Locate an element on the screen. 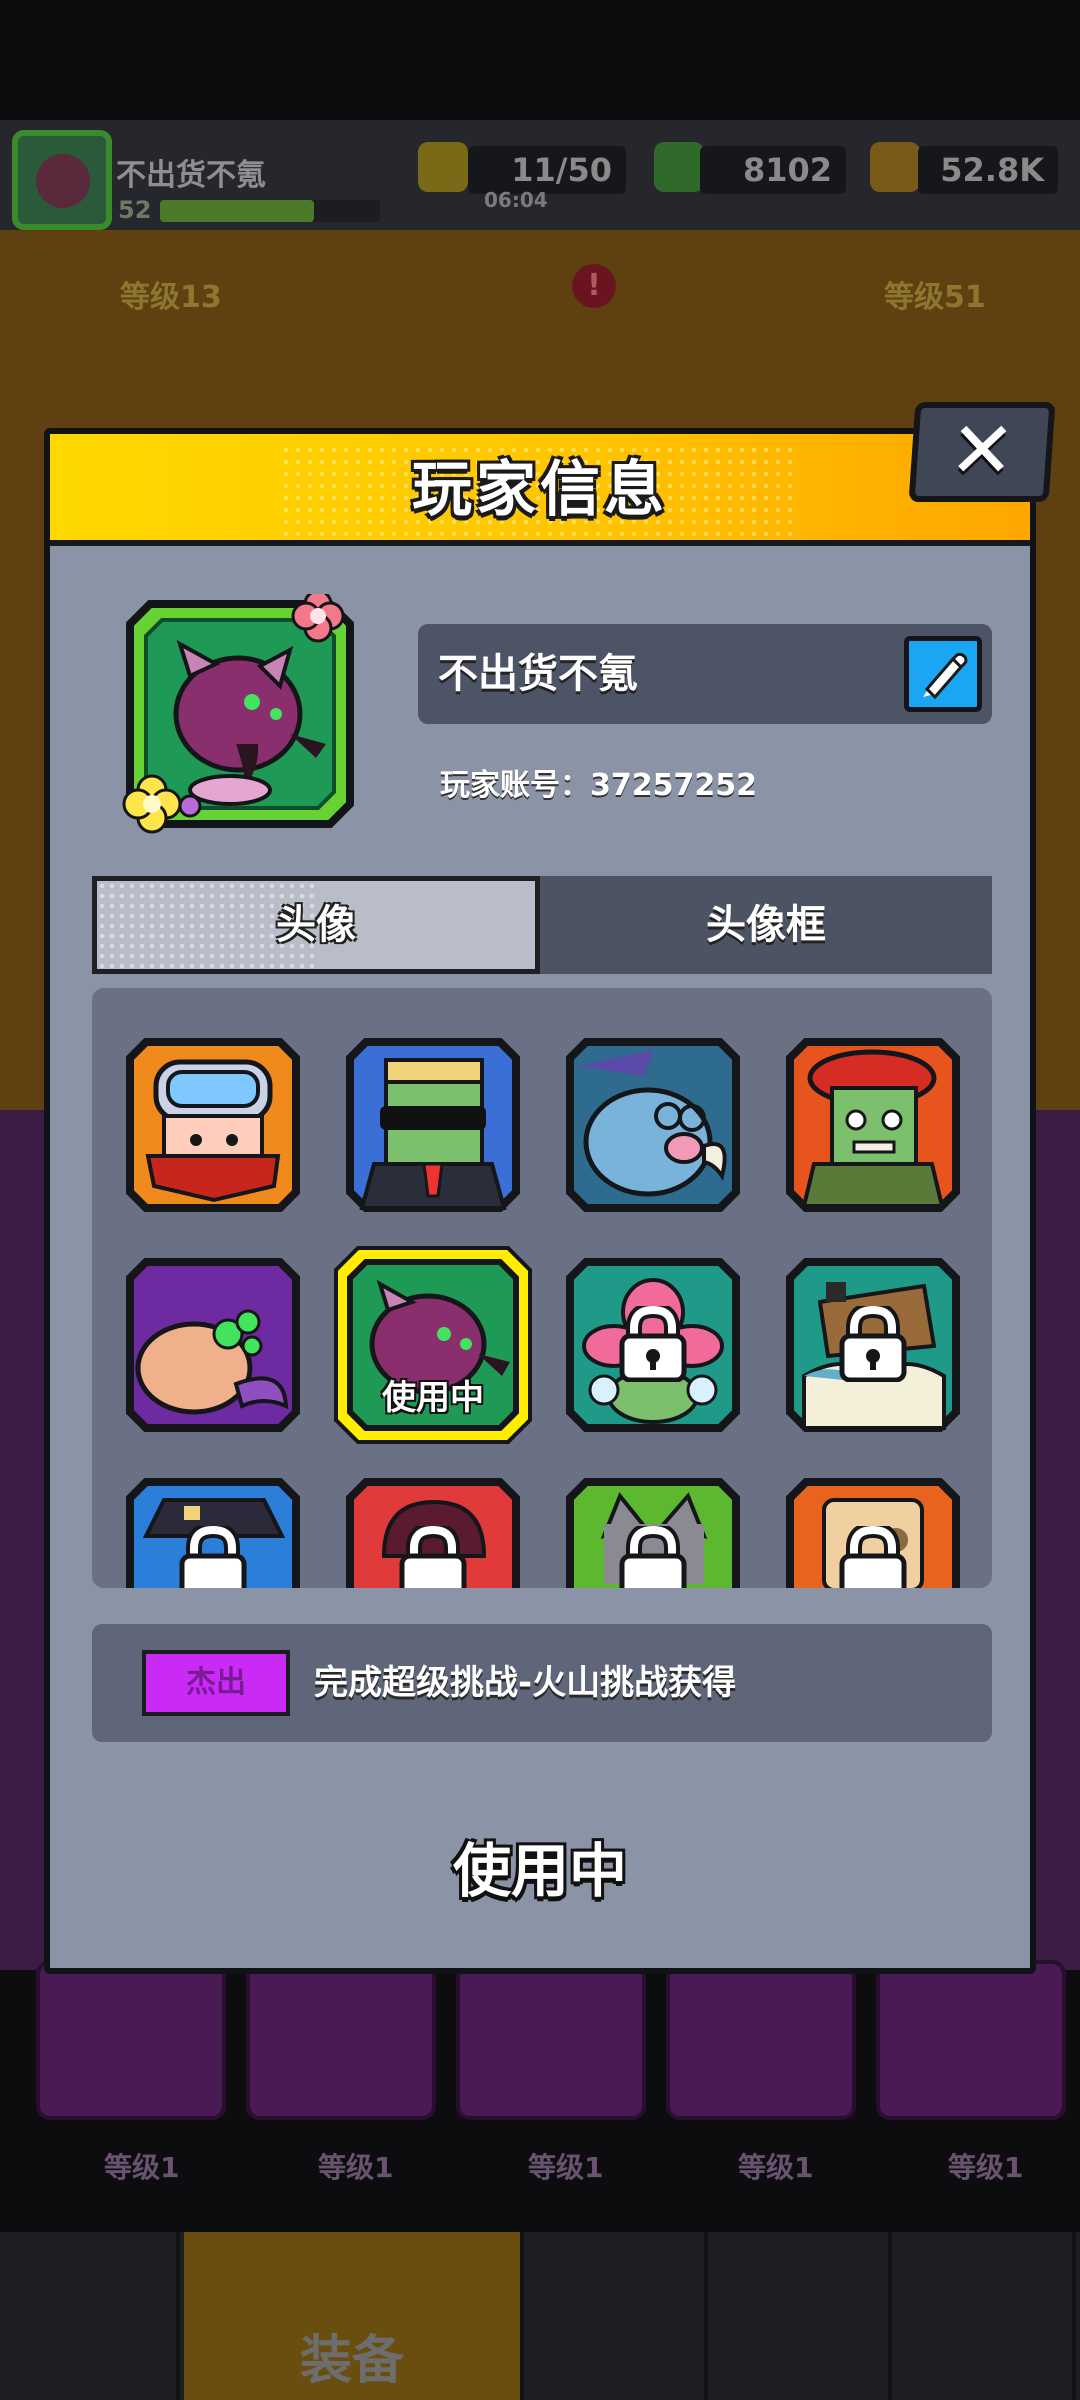 The width and height of the screenshot is (1080, 2400). avatar-option-sunglasses-zombie is located at coordinates (433, 1125).